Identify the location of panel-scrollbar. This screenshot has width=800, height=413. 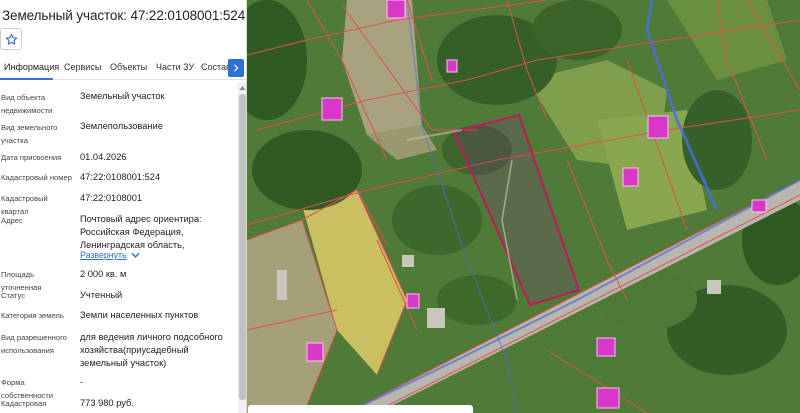
(242, 247).